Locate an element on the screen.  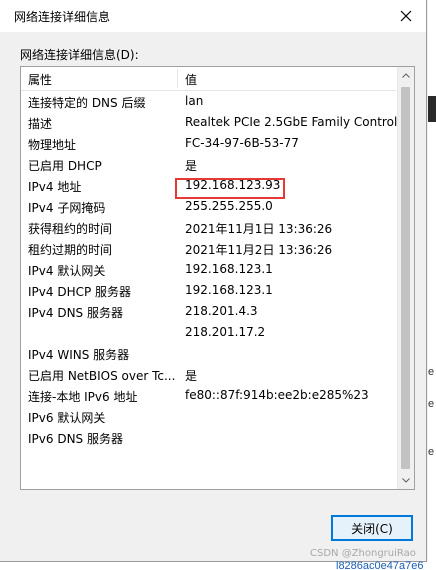
chevron-down-icon is located at coordinates (406, 480).